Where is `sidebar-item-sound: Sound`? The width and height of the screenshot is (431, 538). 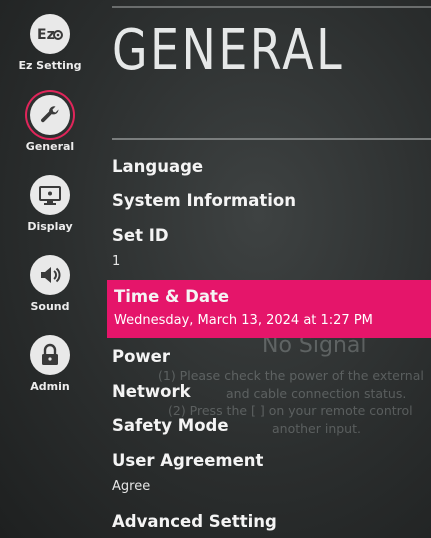
sidebar-item-sound: Sound is located at coordinates (50, 284).